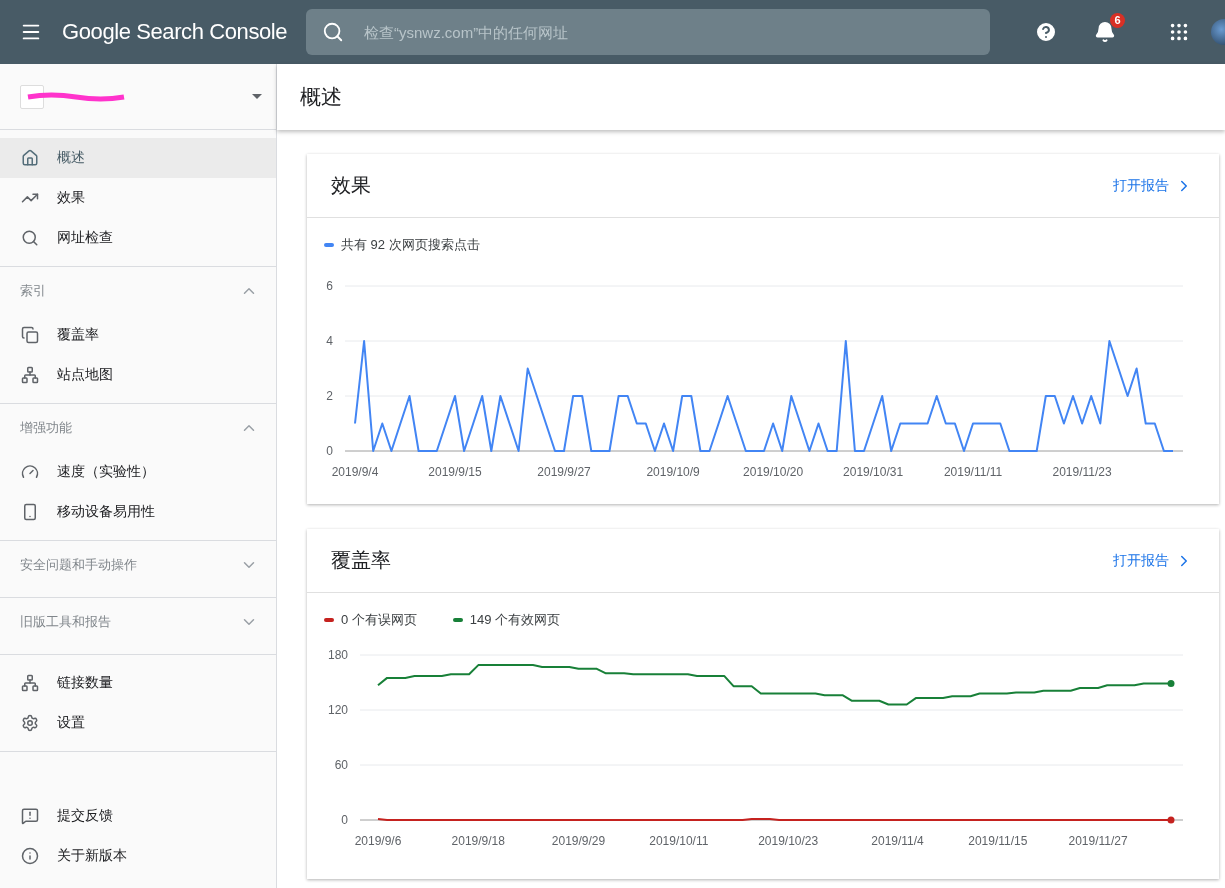  What do you see at coordinates (46, 428) in the screenshot?
I see `section-title: 增强功能` at bounding box center [46, 428].